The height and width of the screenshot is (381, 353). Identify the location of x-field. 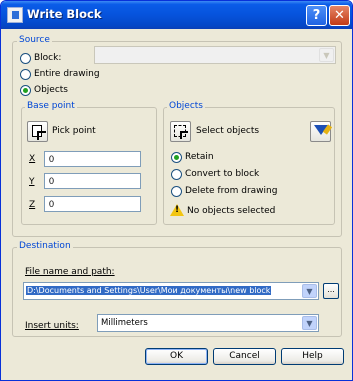
(92, 159).